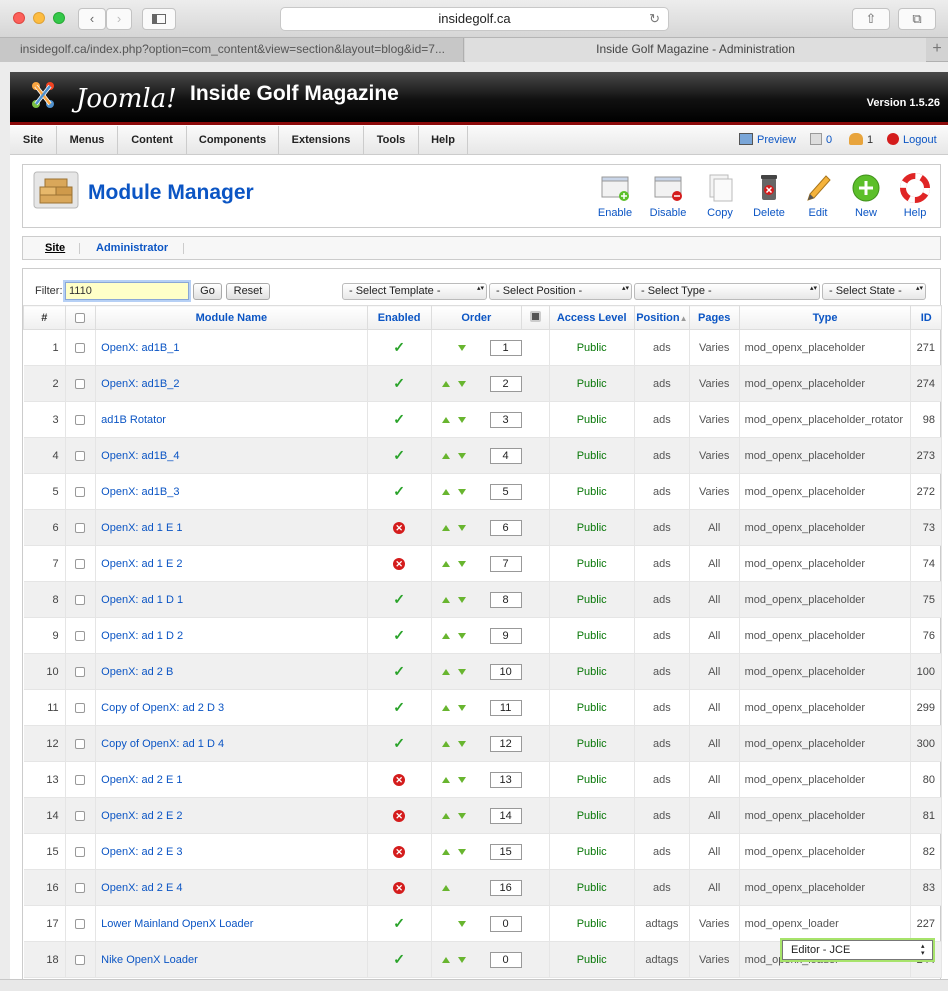 This screenshot has height=991, width=948. I want to click on order-input: 15, so click(505, 851).